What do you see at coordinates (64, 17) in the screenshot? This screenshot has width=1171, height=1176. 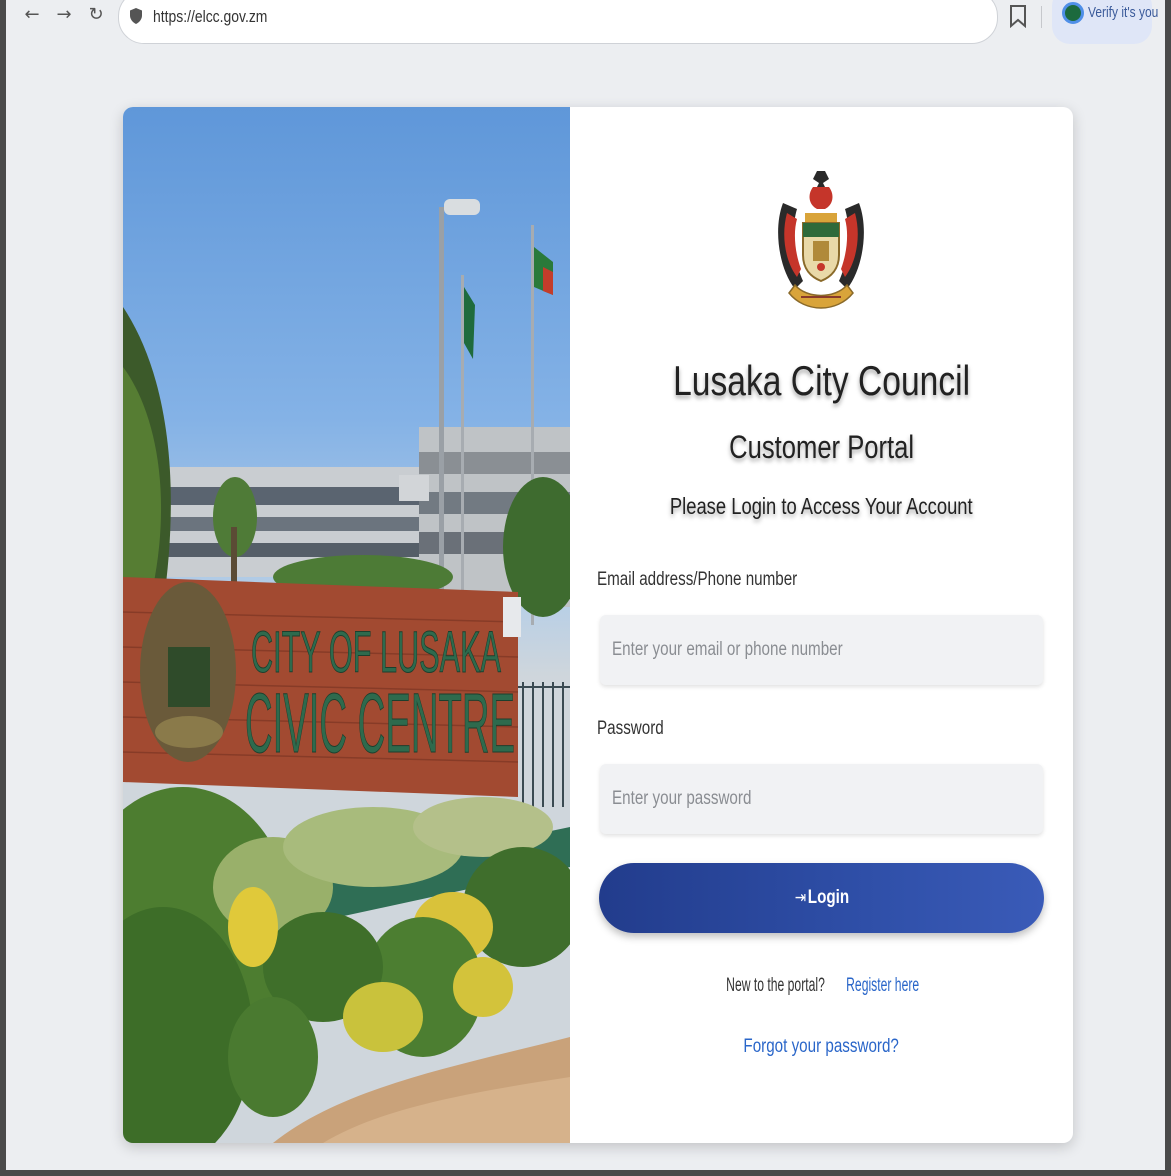 I see `forward-icon: →` at bounding box center [64, 17].